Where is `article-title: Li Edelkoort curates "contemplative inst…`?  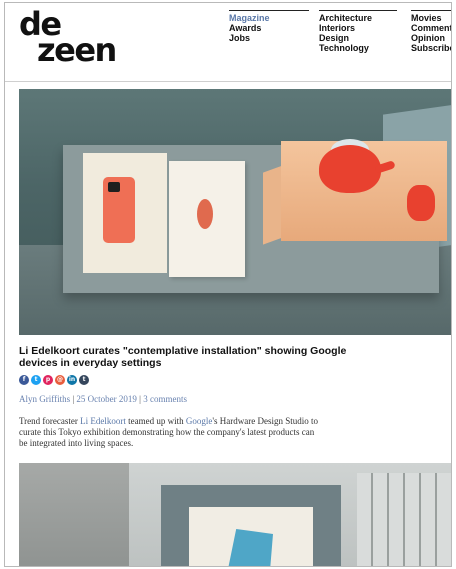
article-title: Li Edelkoort curates "contemplative inst… is located at coordinates (184, 357).